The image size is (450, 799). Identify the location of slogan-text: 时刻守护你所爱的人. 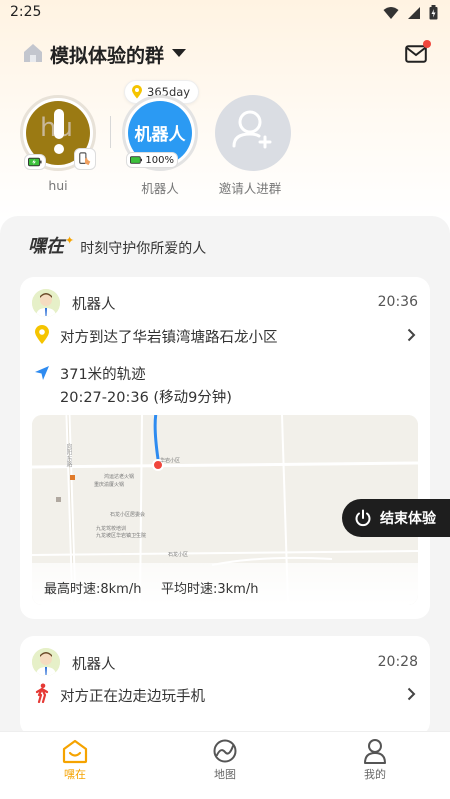
(143, 249).